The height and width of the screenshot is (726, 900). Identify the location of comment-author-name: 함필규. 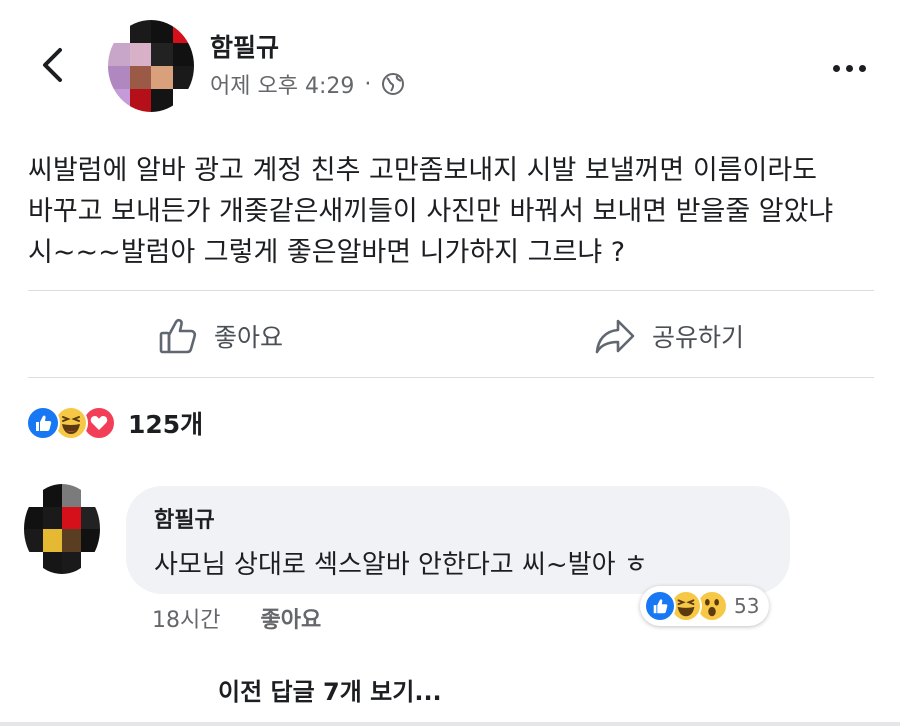
(458, 518).